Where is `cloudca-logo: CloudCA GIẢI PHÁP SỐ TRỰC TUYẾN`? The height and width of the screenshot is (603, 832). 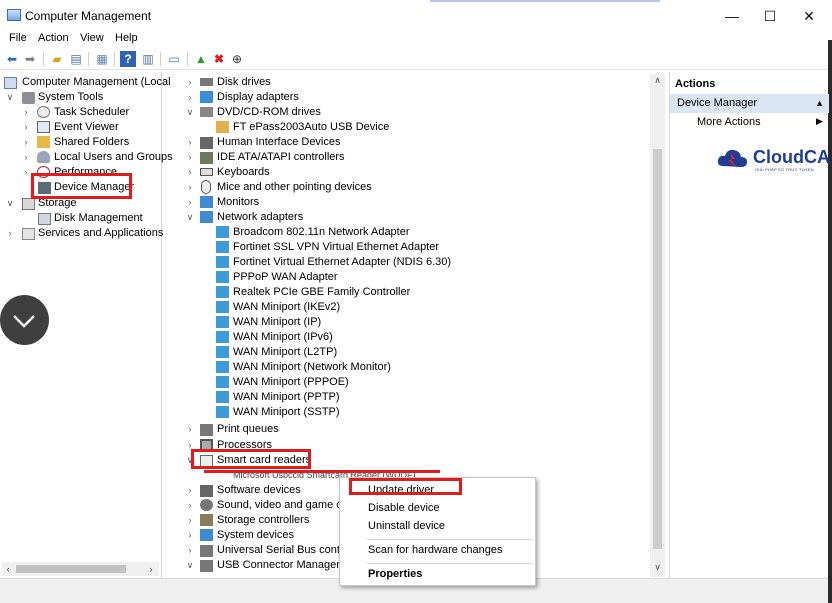 cloudca-logo: CloudCA GIẢI PHÁP SỐ TRỰC TUYẾN is located at coordinates (773, 160).